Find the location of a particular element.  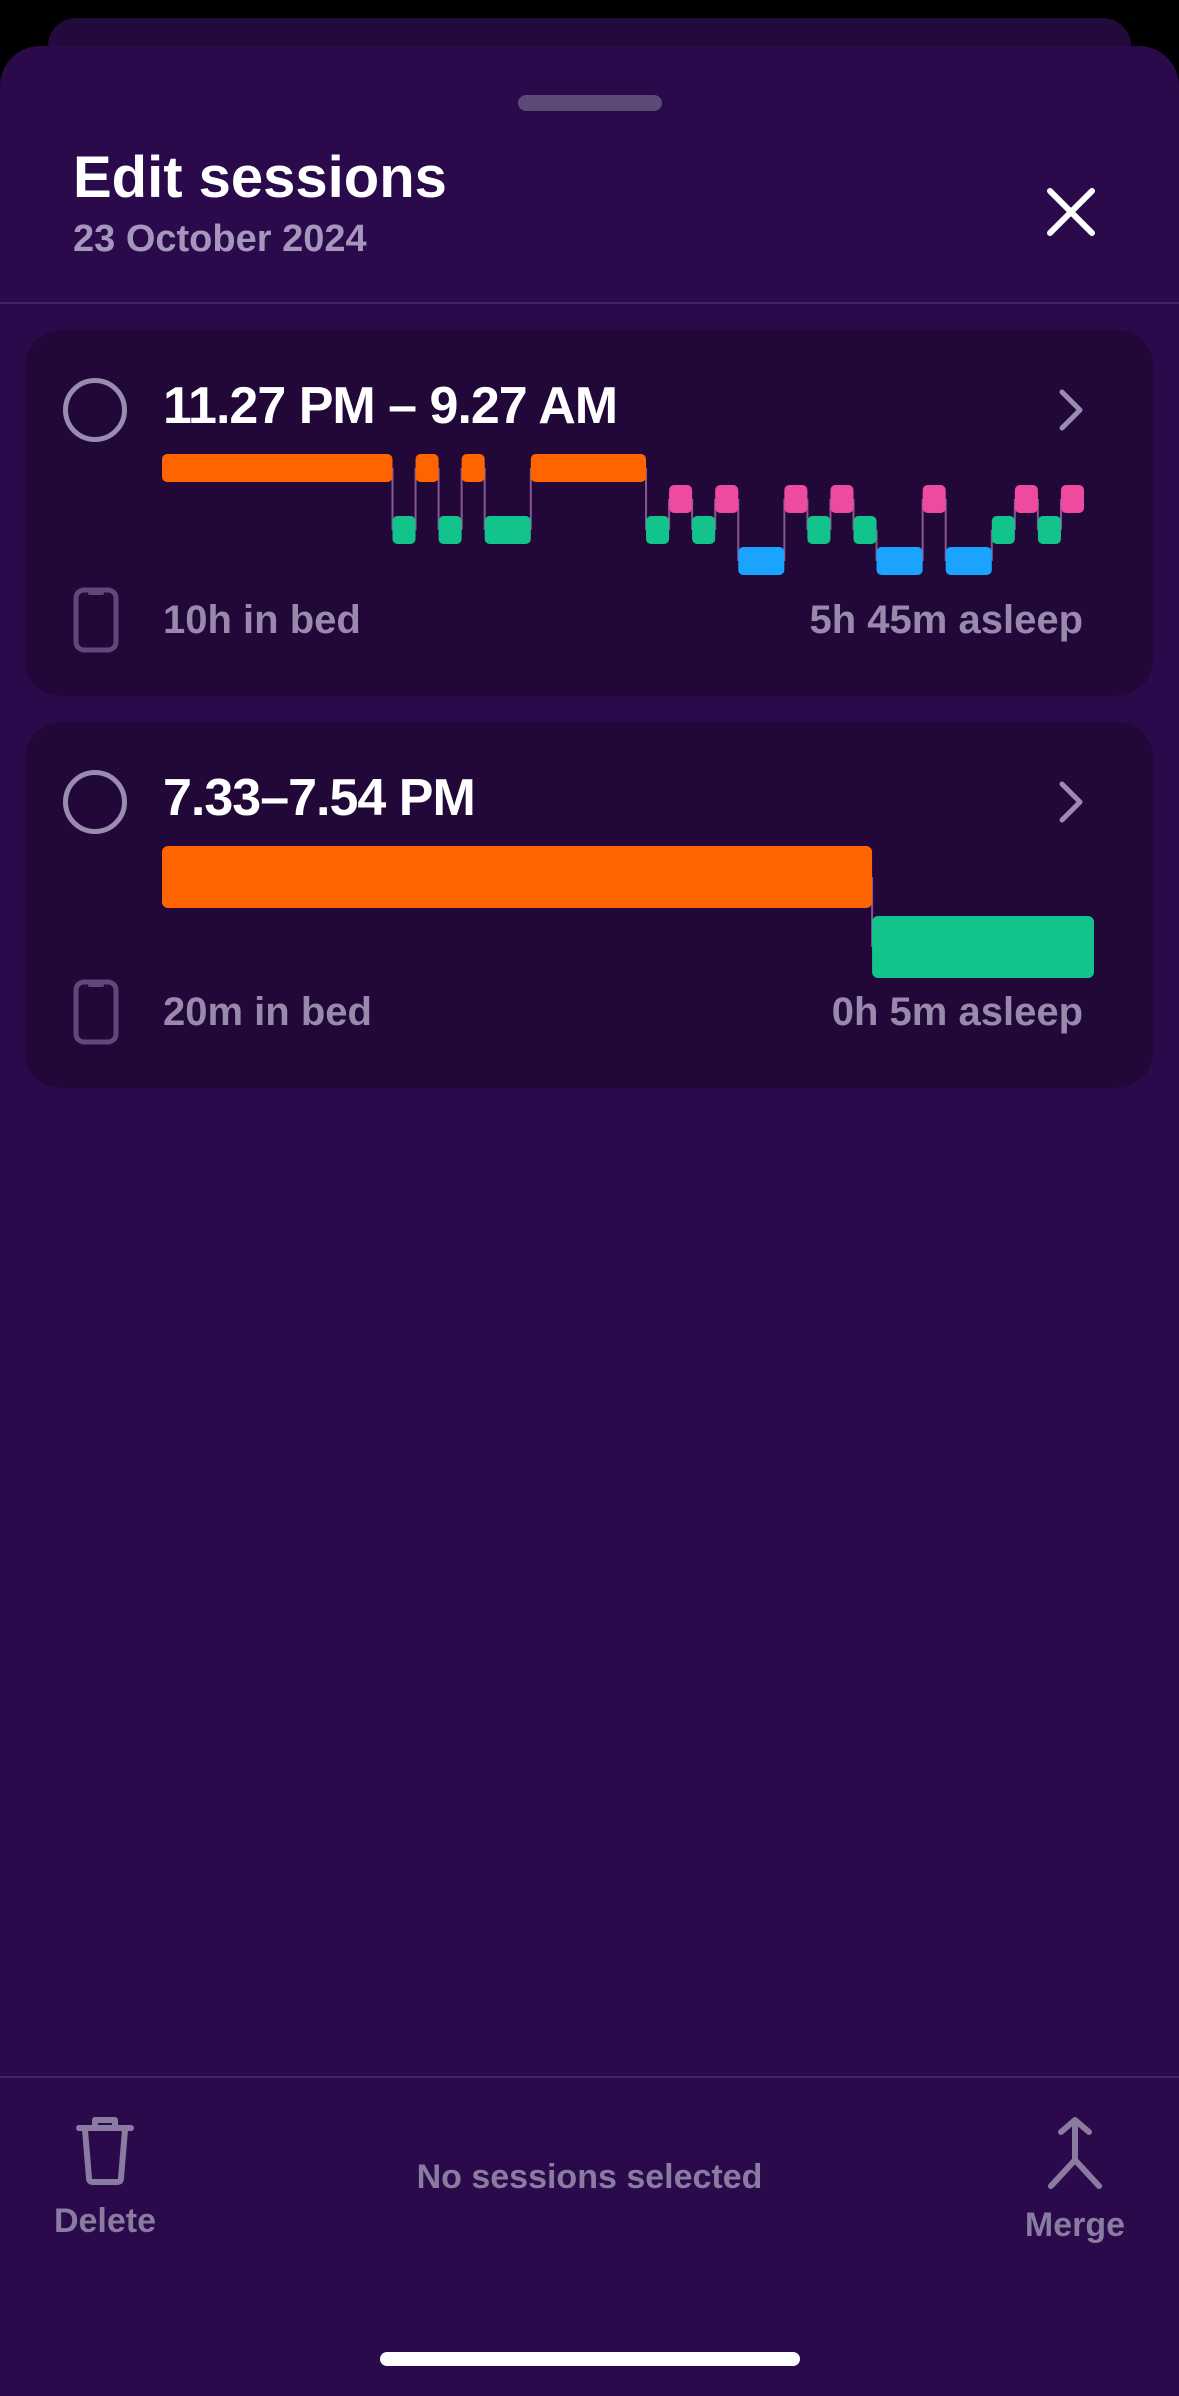

home-indicator is located at coordinates (590, 2359).